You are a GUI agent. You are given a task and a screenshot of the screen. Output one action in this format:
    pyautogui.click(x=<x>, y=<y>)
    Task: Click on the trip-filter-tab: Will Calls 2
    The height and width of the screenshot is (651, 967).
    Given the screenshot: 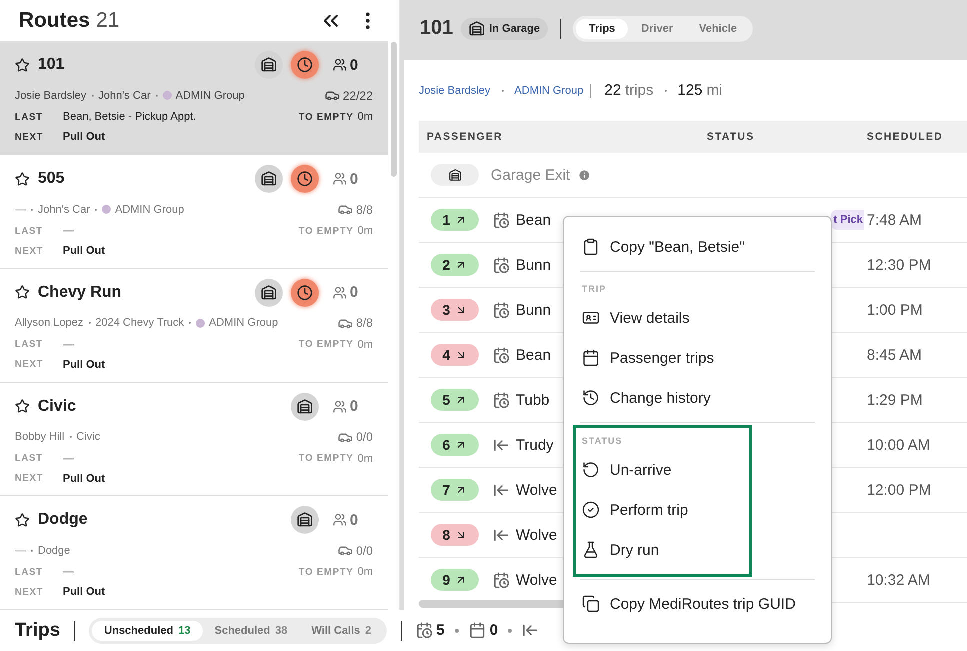 What is the action you would take?
    pyautogui.click(x=342, y=630)
    